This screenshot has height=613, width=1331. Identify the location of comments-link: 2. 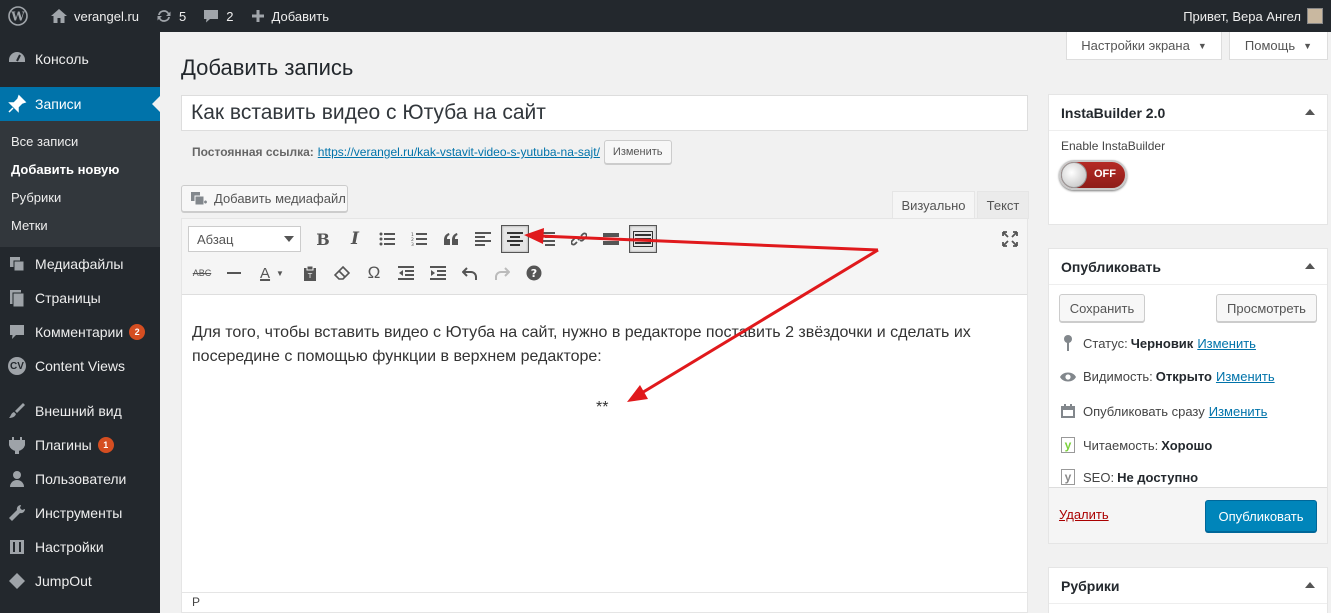
(217, 16).